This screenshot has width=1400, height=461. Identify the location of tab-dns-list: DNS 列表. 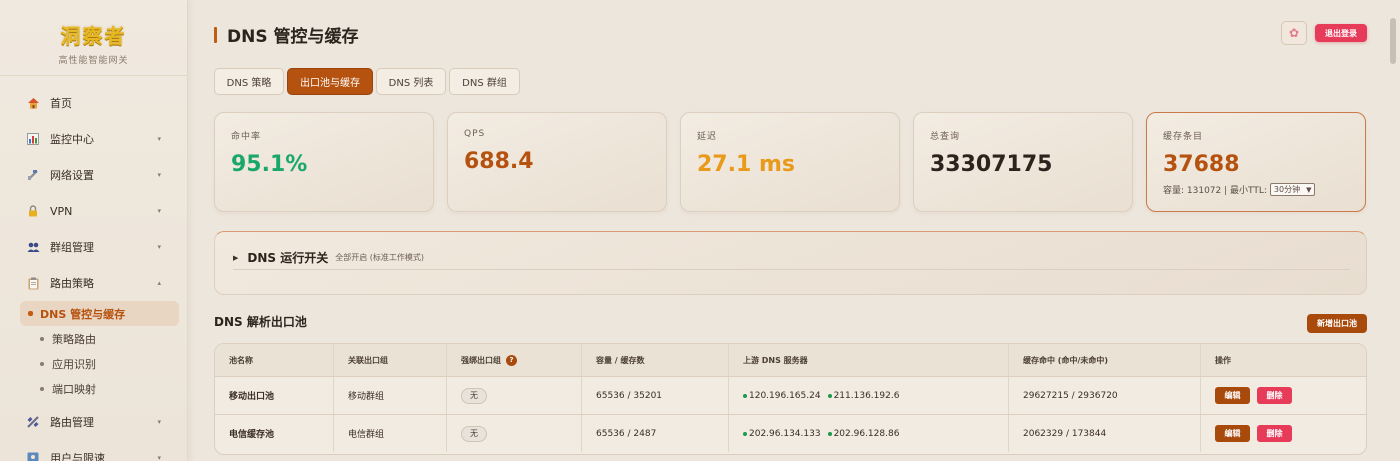
(411, 81).